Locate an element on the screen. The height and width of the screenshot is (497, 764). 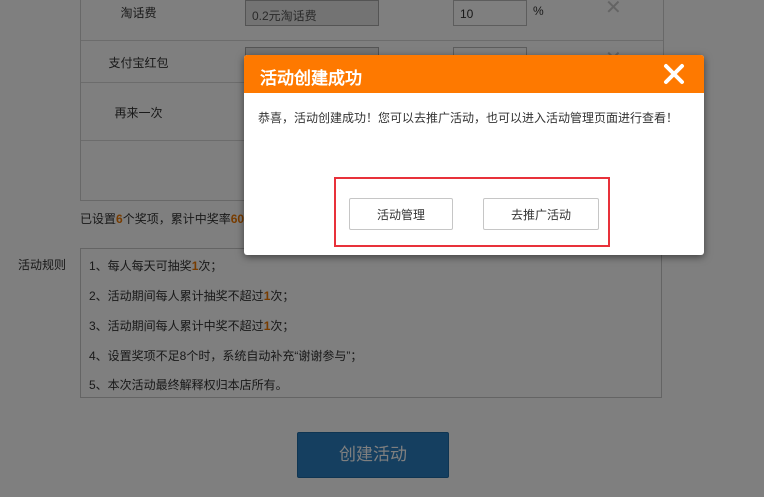
dialog-header: 活动创建成功 is located at coordinates (474, 74).